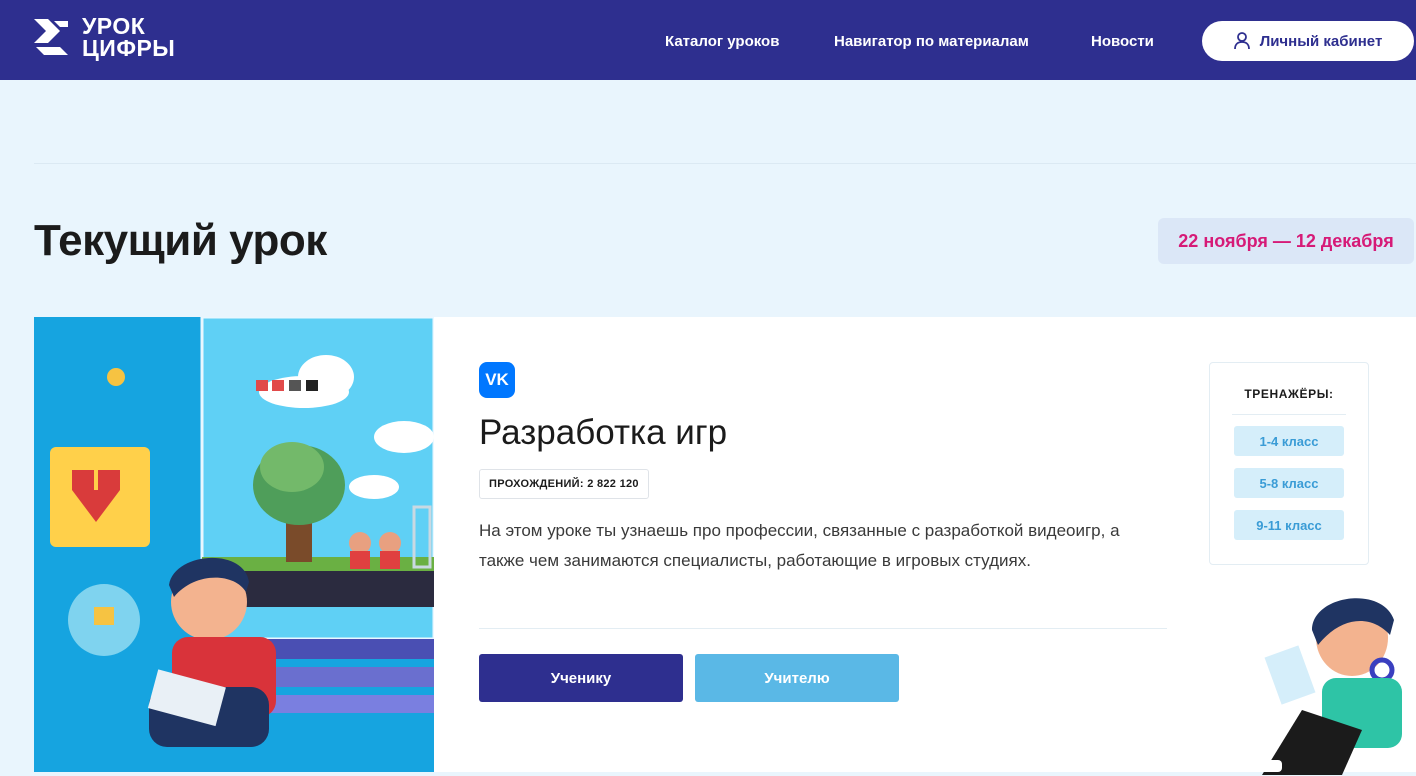 The height and width of the screenshot is (776, 1416). Describe the element at coordinates (1289, 414) in the screenshot. I see `trainers-divider` at that location.